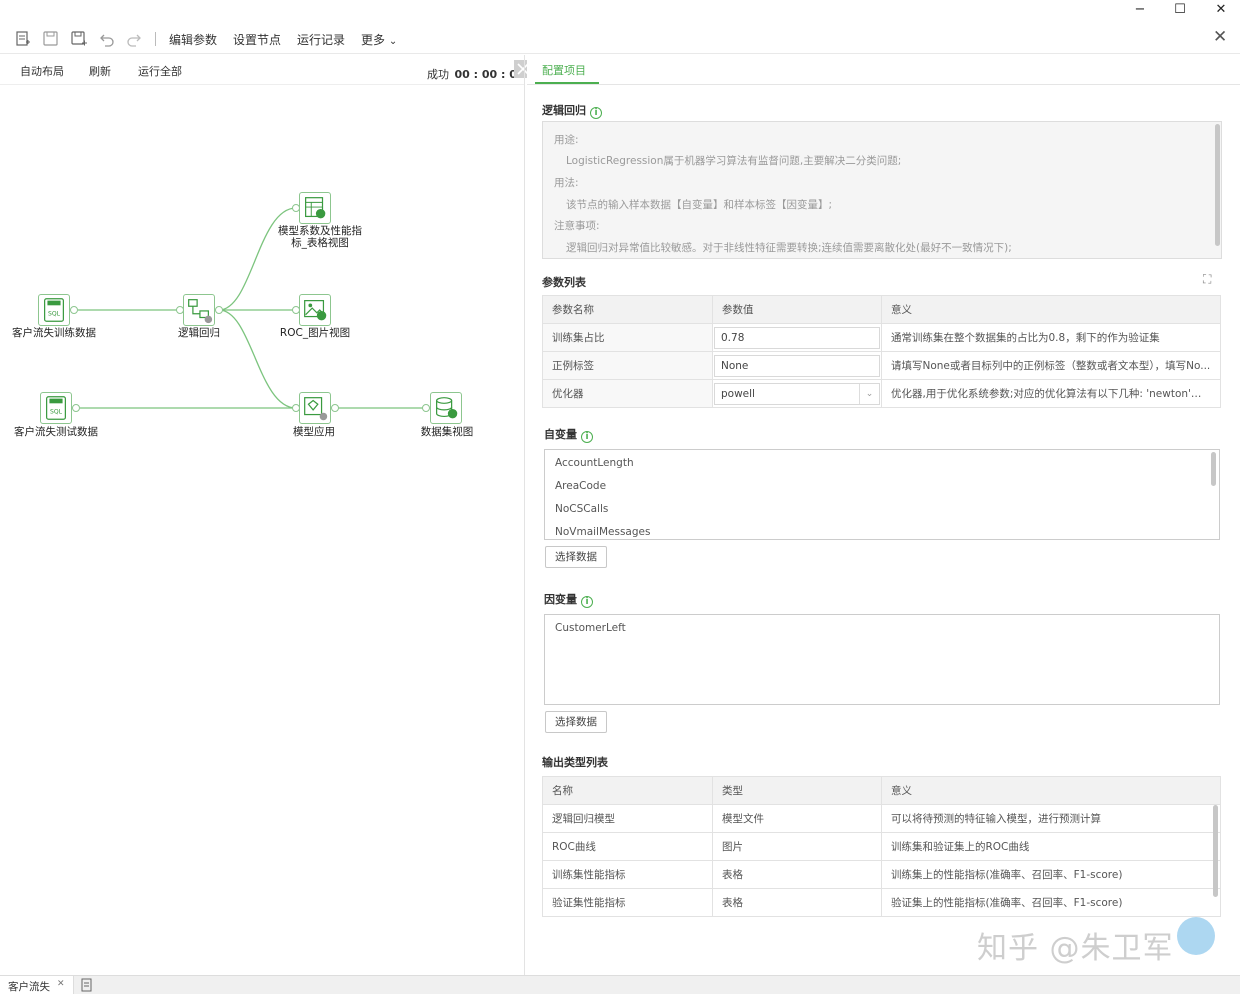  I want to click on undo-icon, so click(107, 39).